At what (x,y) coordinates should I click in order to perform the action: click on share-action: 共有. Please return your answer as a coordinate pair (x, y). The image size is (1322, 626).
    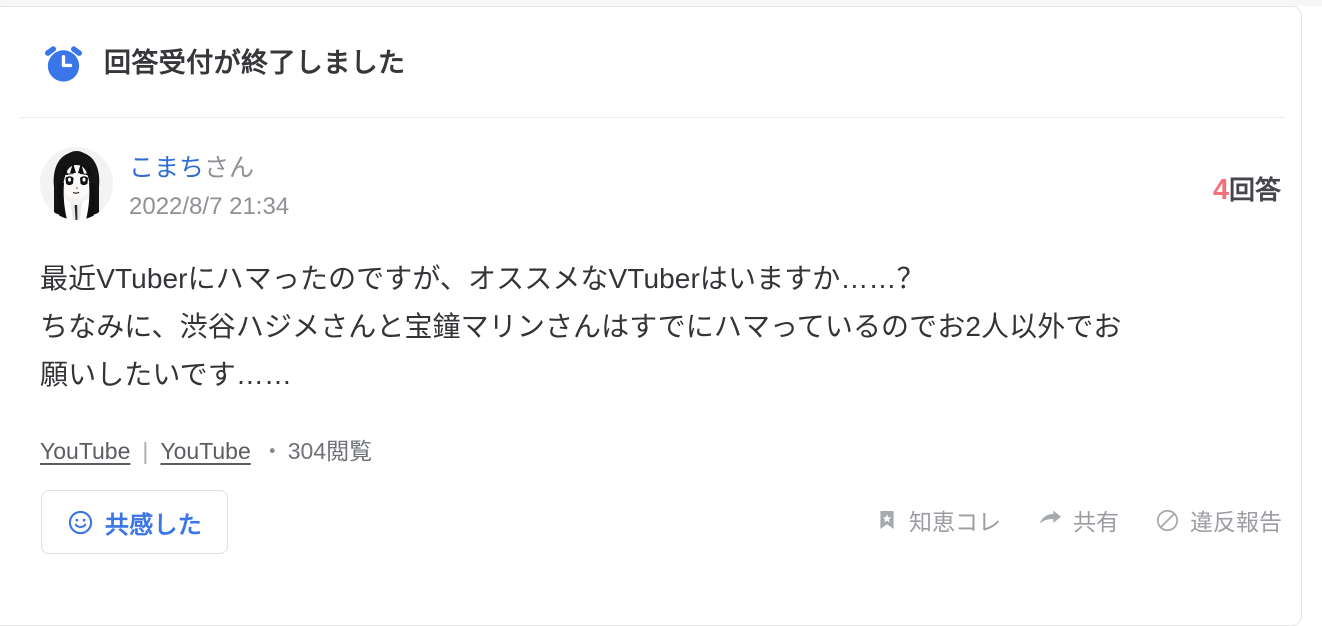
    Looking at the image, I should click on (1078, 520).